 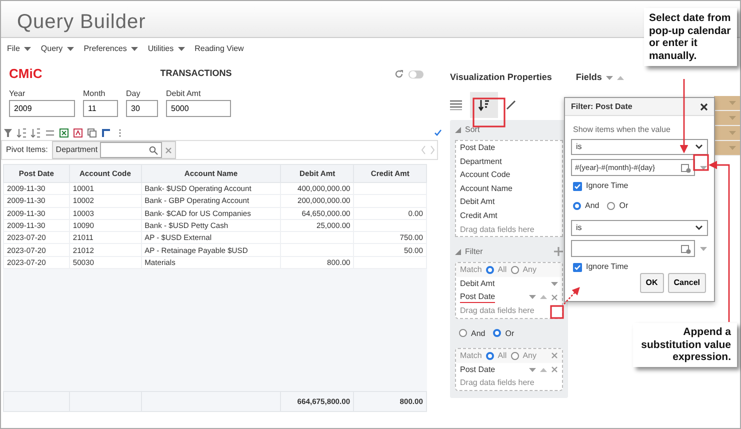 I want to click on app-title: Query Builder, so click(x=81, y=22).